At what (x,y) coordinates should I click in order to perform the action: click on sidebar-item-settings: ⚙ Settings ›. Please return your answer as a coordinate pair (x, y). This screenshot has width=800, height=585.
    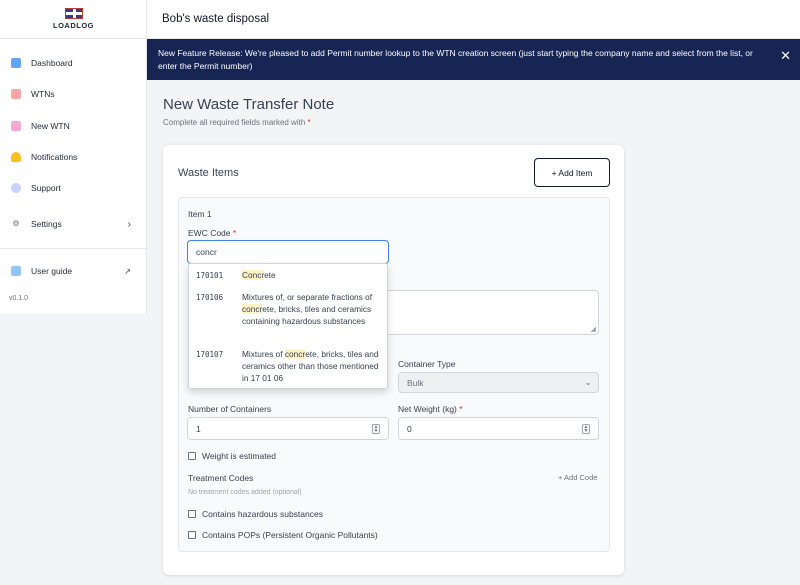
    Looking at the image, I should click on (73, 224).